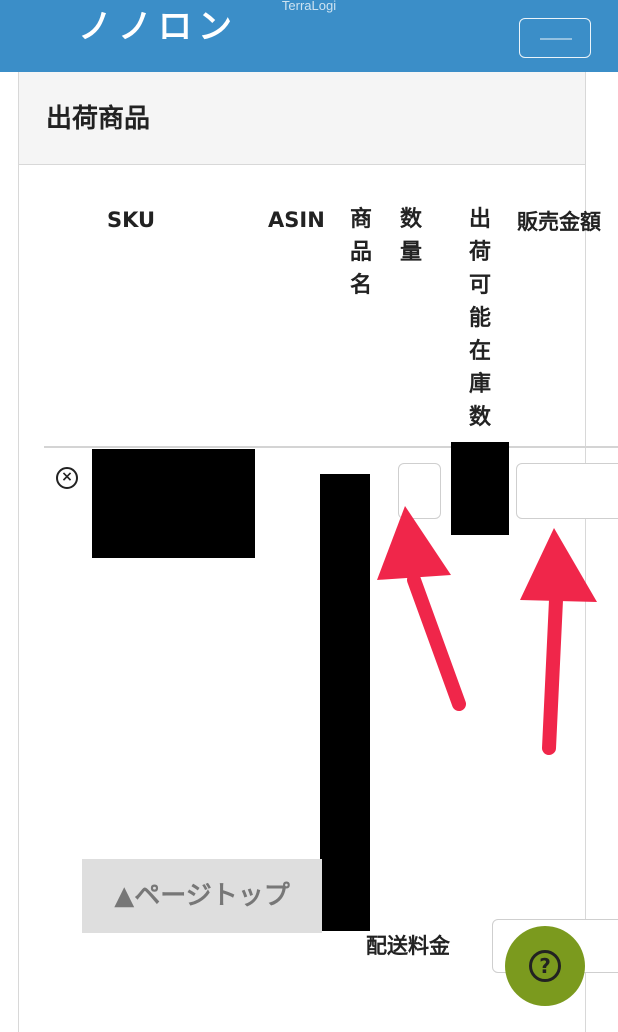  What do you see at coordinates (202, 896) in the screenshot?
I see `page-top-button: ▲ページトップ` at bounding box center [202, 896].